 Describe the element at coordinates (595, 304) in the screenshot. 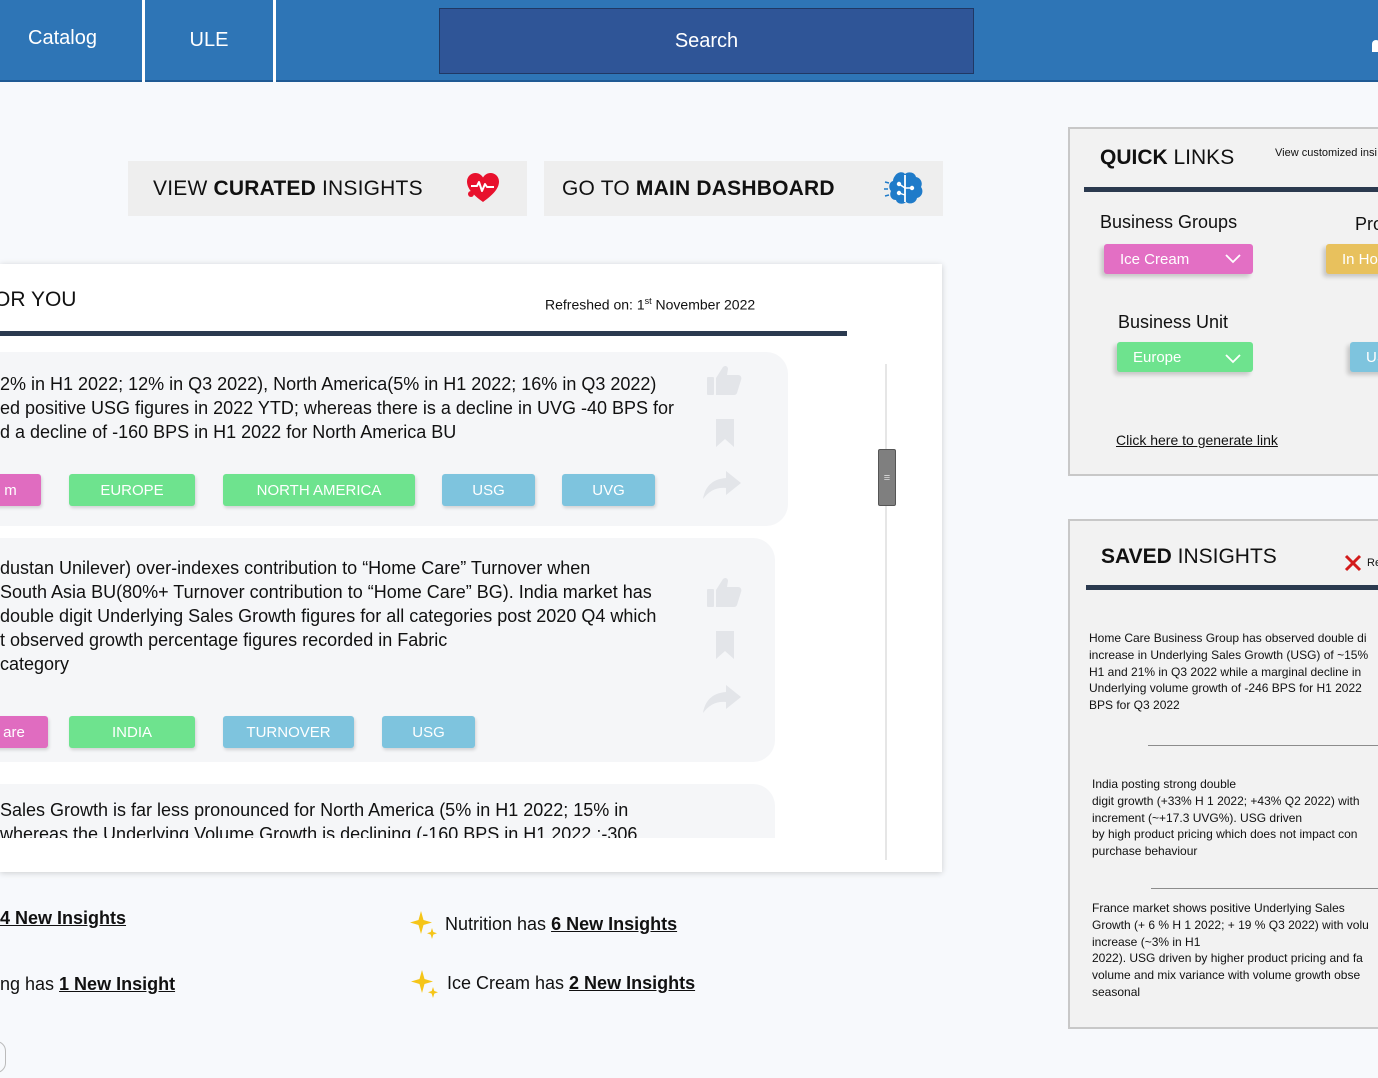

I see `refreshed-prefix: Refreshed on: 1` at that location.